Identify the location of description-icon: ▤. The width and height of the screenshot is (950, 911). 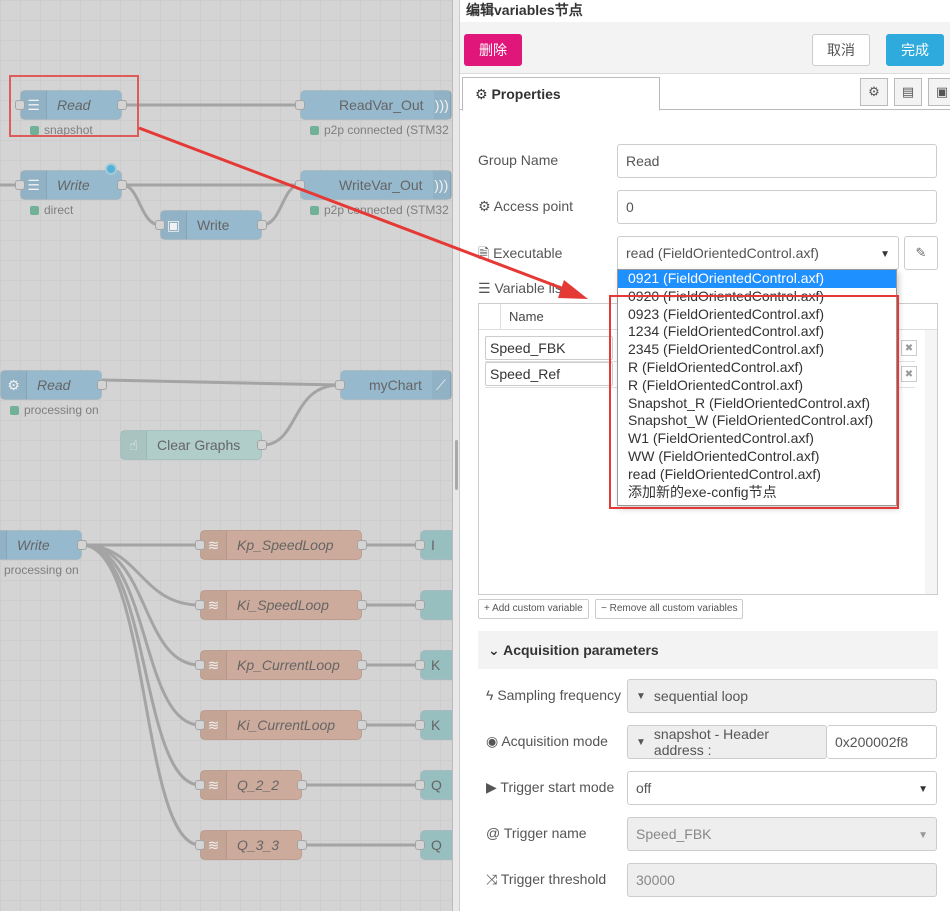
(908, 92).